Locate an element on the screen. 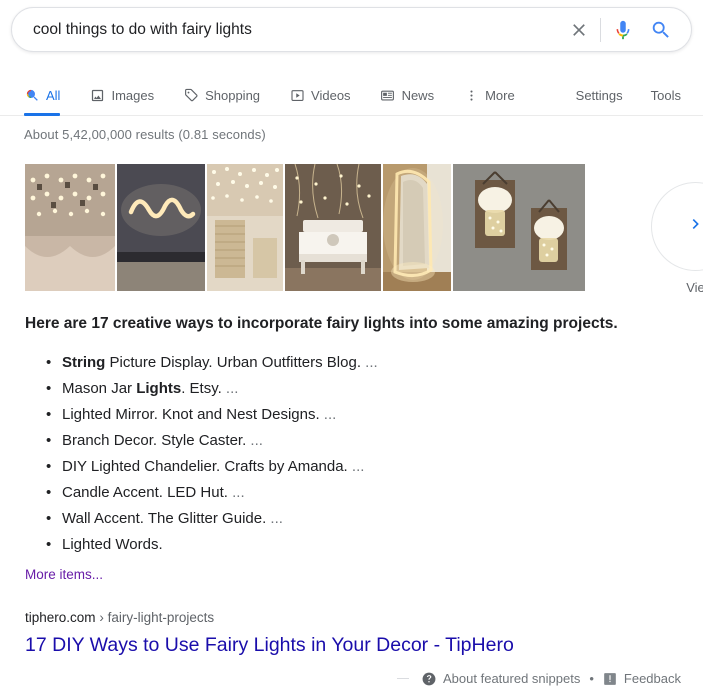 The width and height of the screenshot is (703, 694). tab-shopping: Shopping is located at coordinates (221, 95).